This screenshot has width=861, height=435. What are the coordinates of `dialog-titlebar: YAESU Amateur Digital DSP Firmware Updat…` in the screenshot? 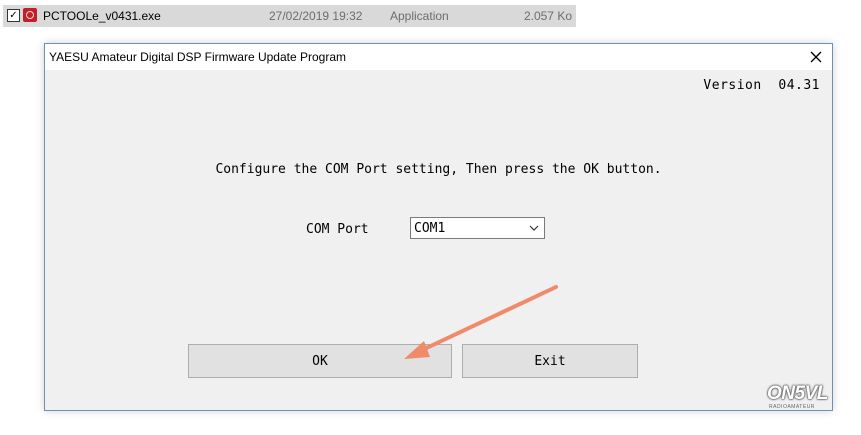 It's located at (438, 57).